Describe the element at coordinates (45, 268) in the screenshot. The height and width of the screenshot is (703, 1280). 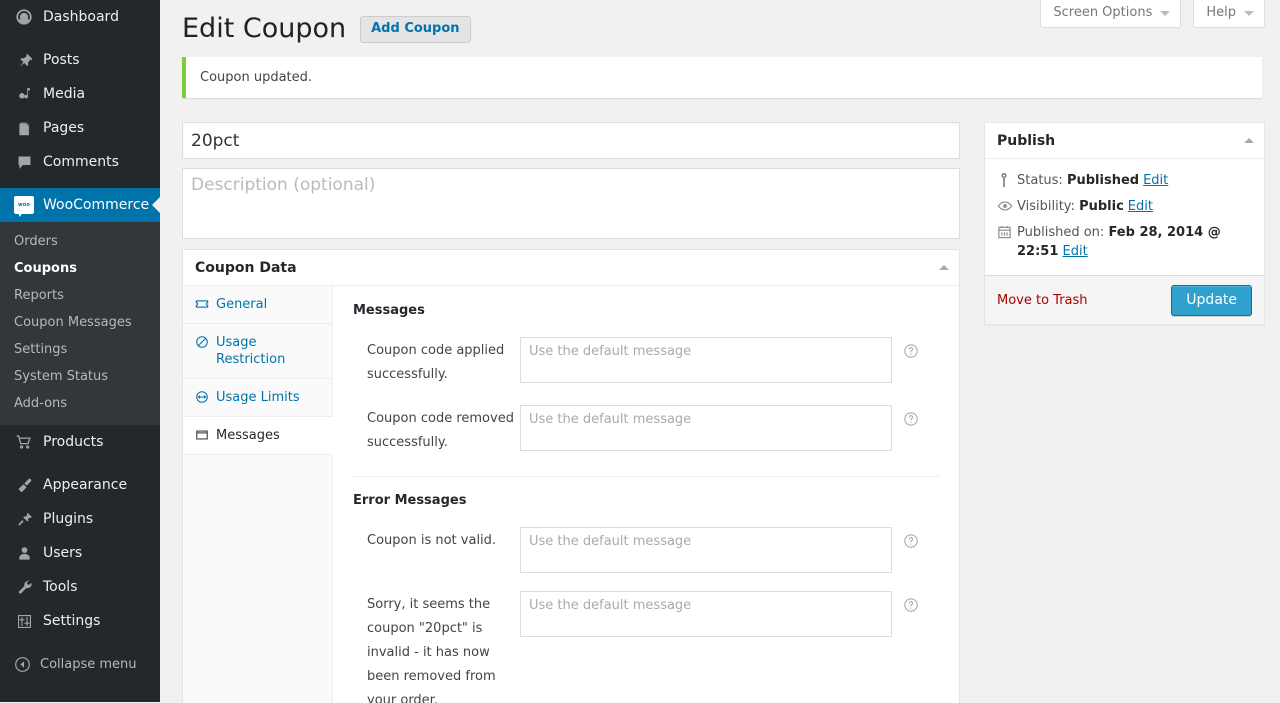
I see `submenu-label: Coupons` at that location.